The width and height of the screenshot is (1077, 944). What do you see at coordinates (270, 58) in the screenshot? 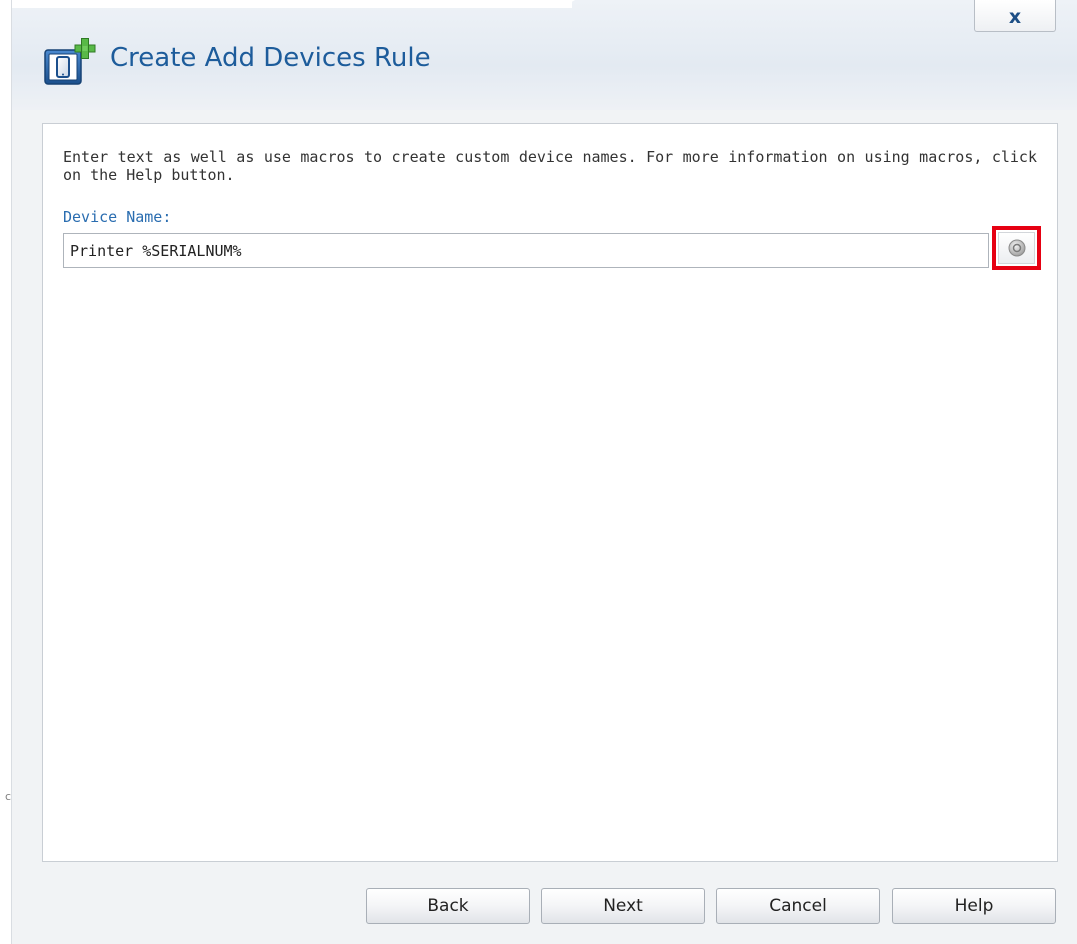
I see `dialog-title: Create Add Devices Rule` at bounding box center [270, 58].